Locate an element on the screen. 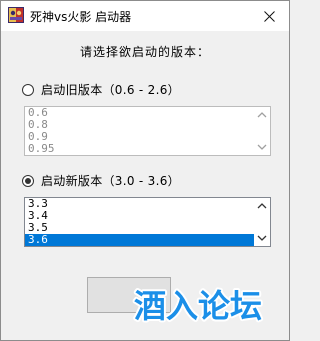 This screenshot has width=320, height=341. old-version-label: 启动旧版本（0.6 - 2.6） is located at coordinates (110, 90).